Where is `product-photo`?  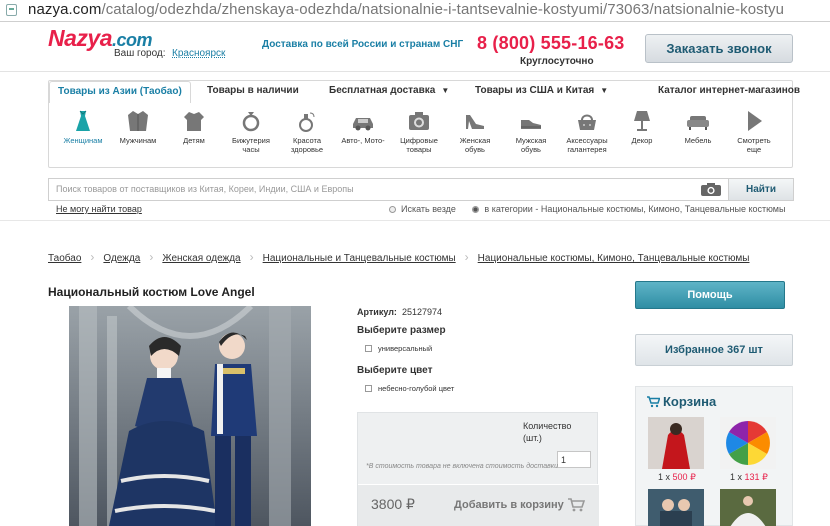
product-photo is located at coordinates (190, 416).